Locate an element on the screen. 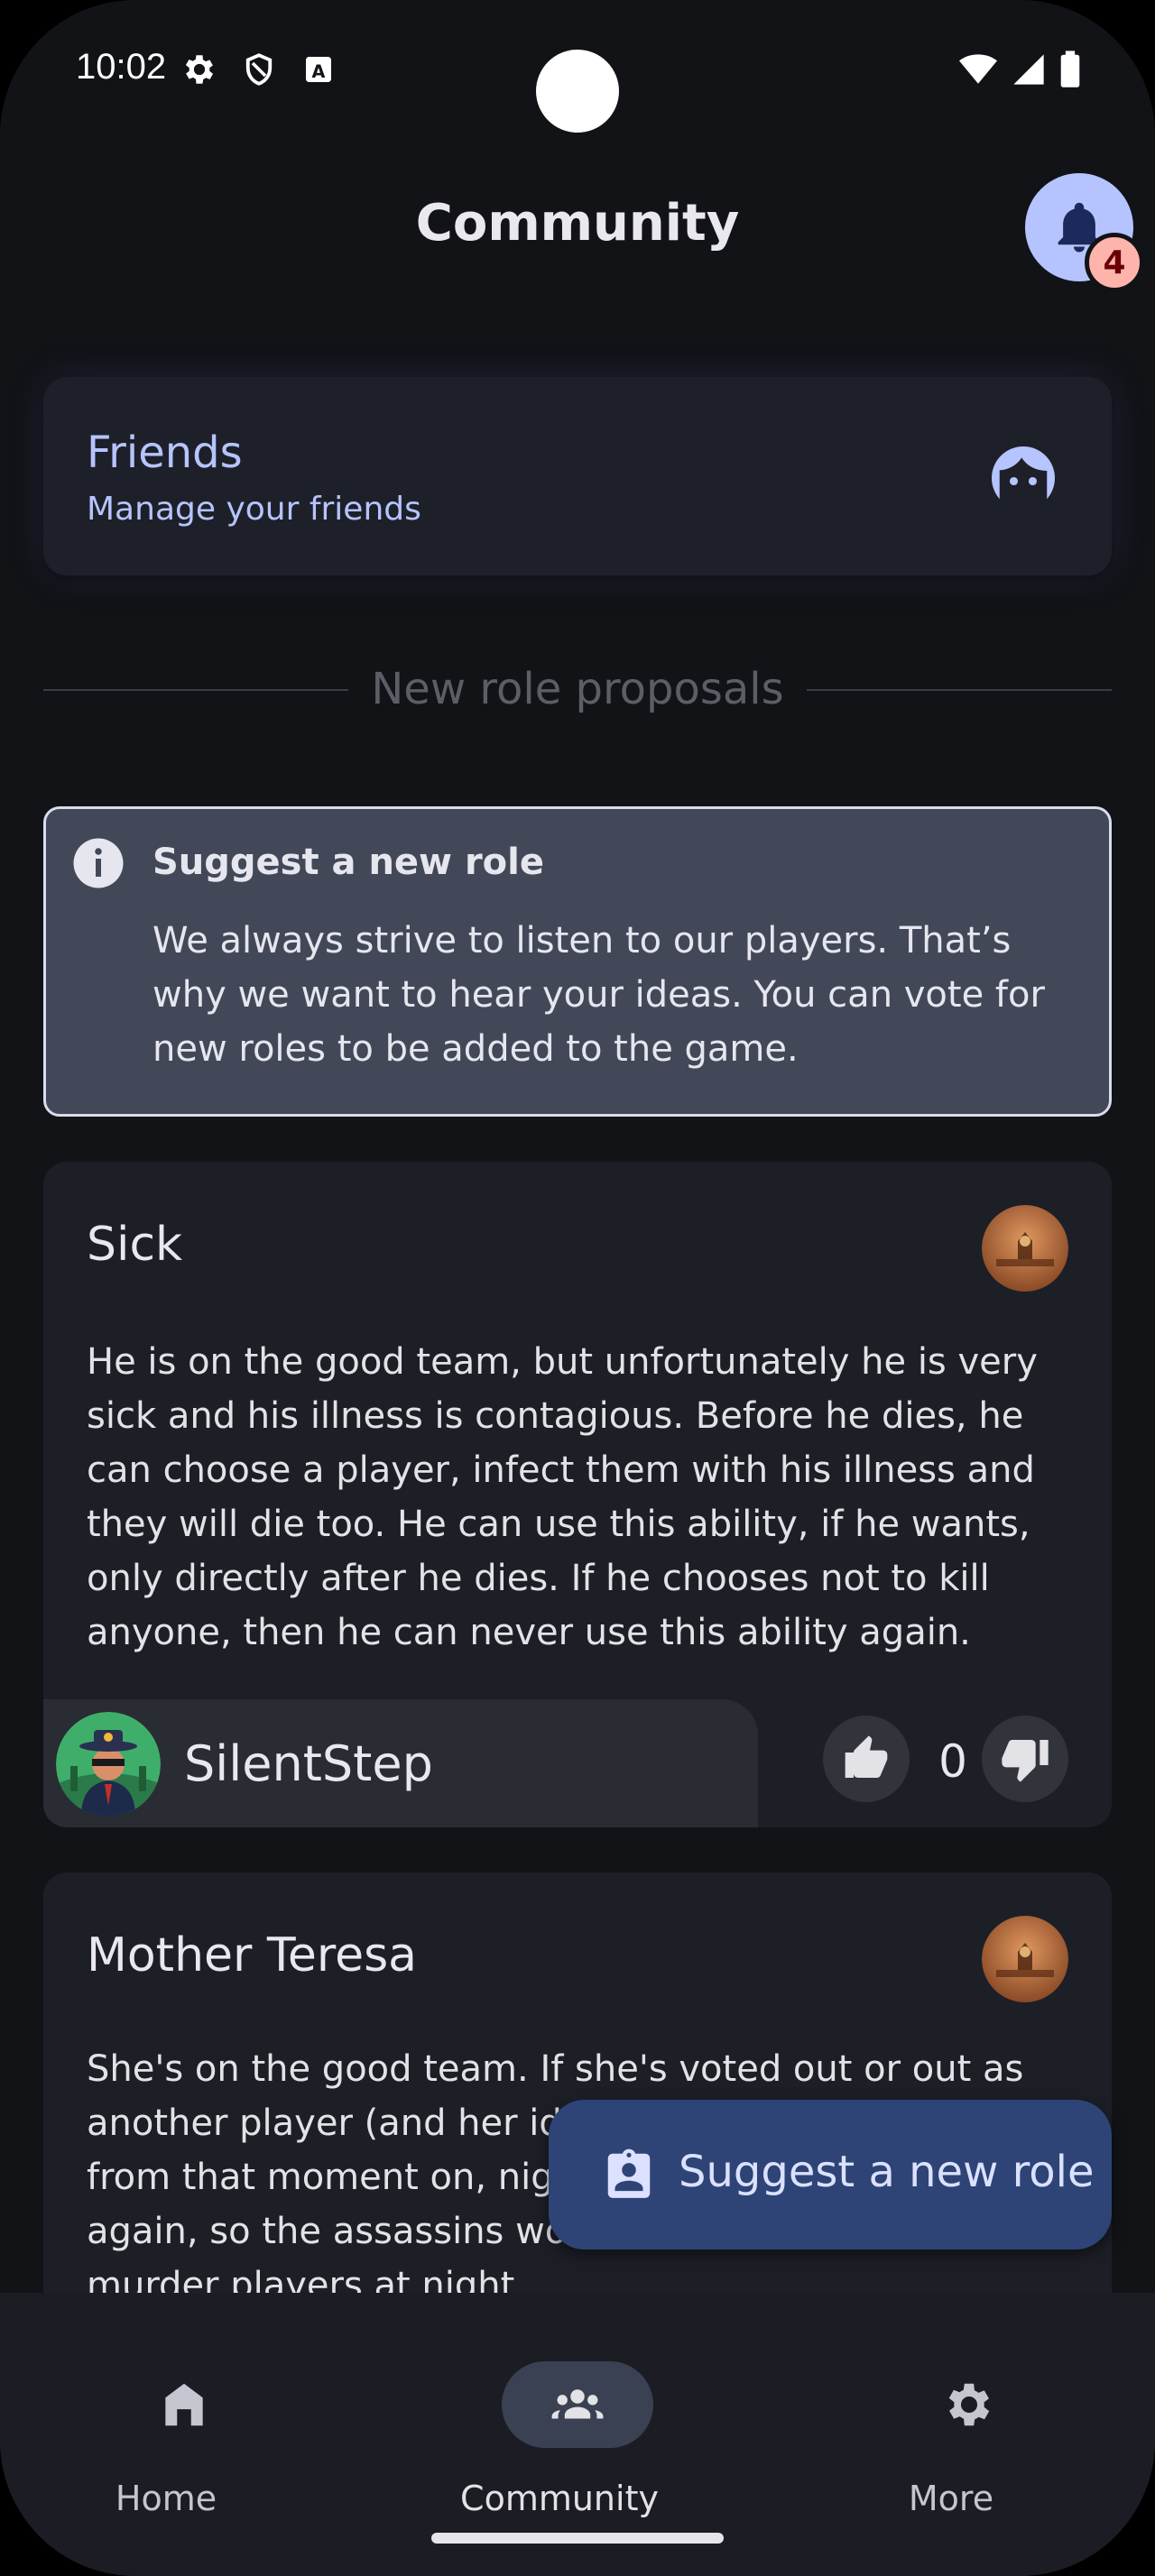 This screenshot has height=2576, width=1155. thumb-down-icon is located at coordinates (1025, 1761).